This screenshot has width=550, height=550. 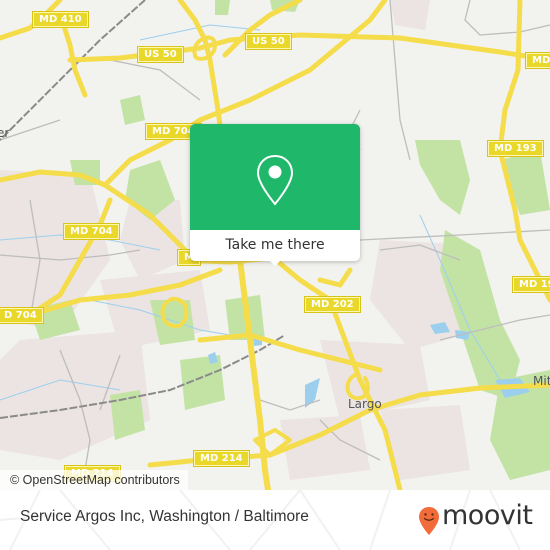 I want to click on popup-header, so click(x=275, y=177).